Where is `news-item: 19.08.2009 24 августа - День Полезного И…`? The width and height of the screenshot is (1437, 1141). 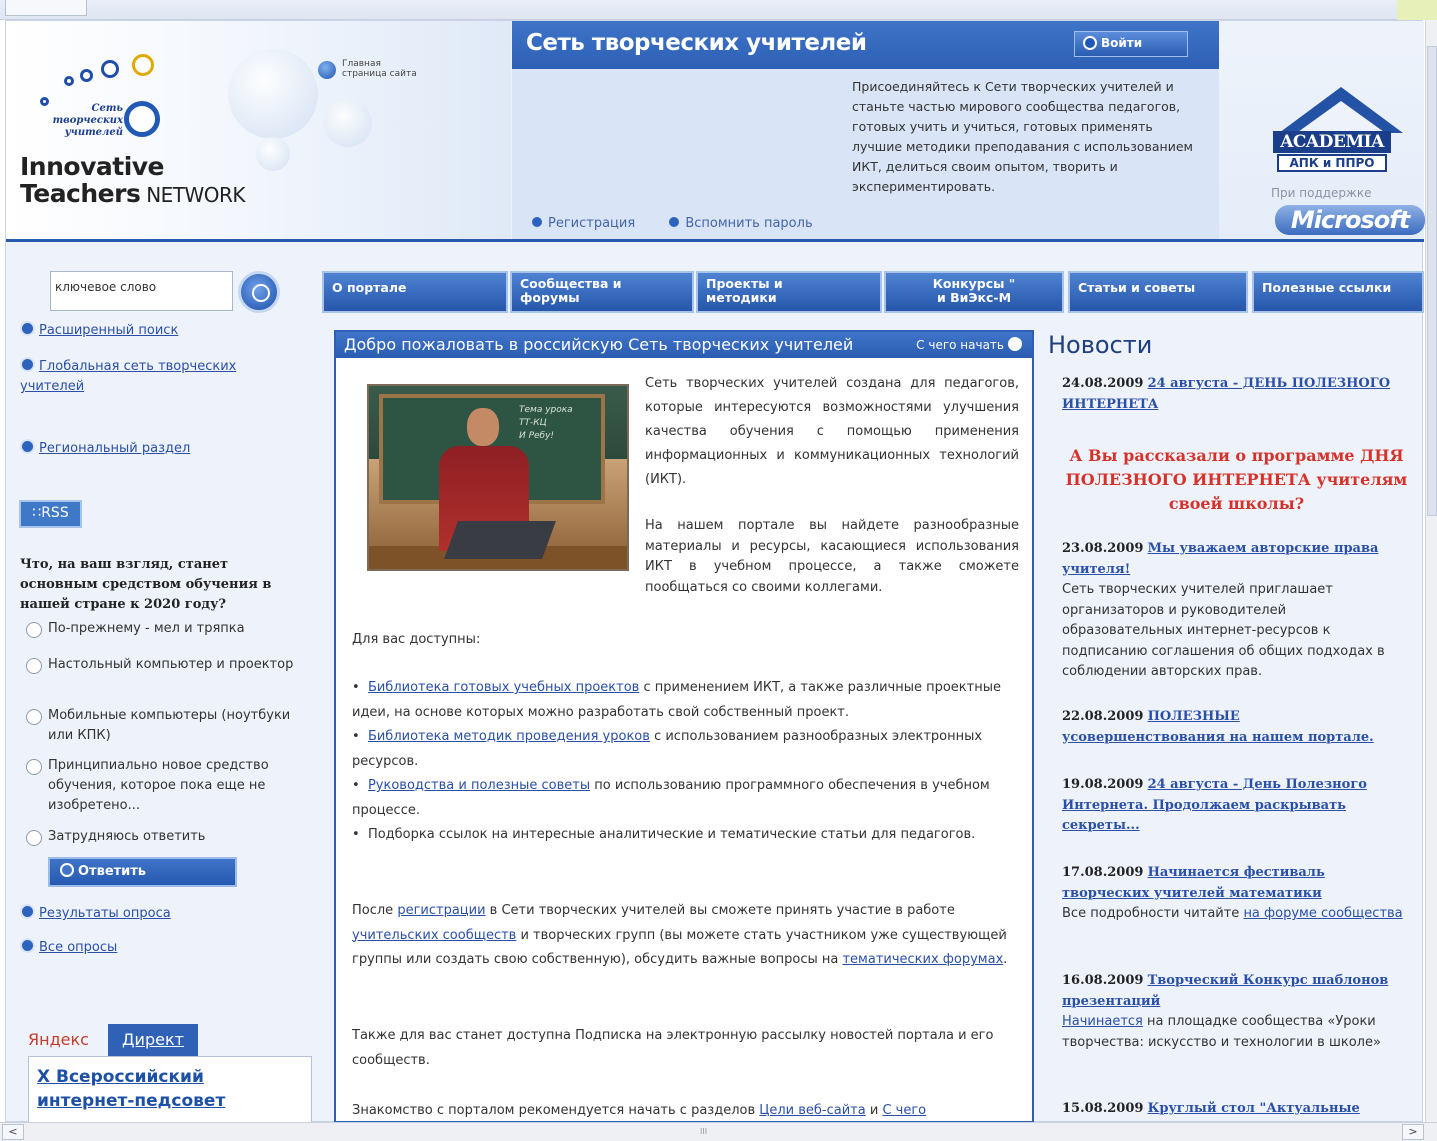
news-item: 19.08.2009 24 августа - День Полезного И… is located at coordinates (1214, 805).